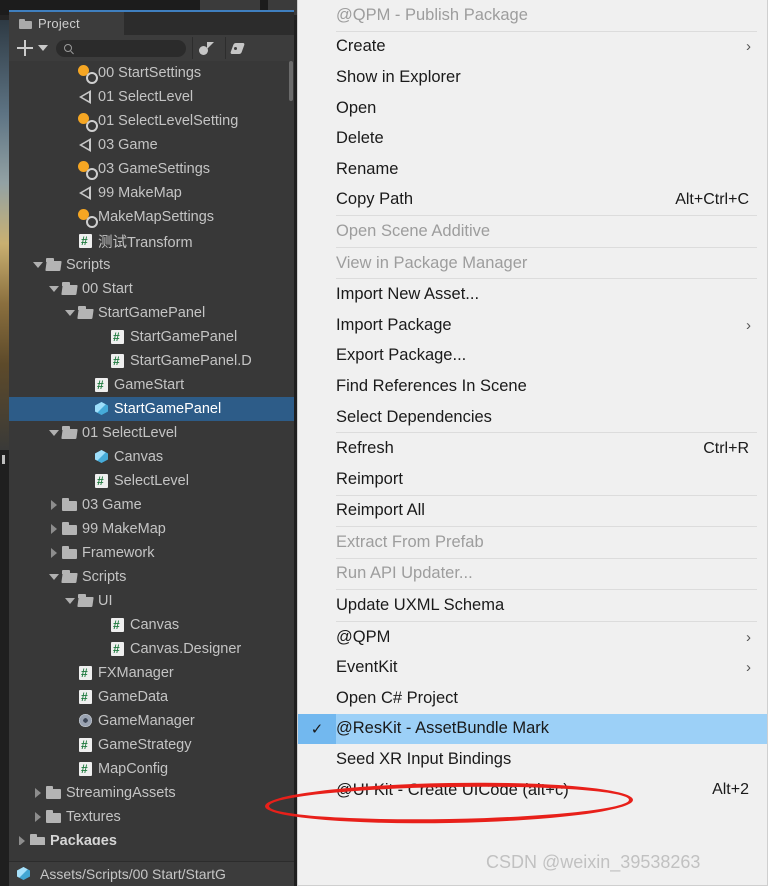 The height and width of the screenshot is (886, 768). What do you see at coordinates (151, 769) in the screenshot?
I see `tree-item: MapConfig` at bounding box center [151, 769].